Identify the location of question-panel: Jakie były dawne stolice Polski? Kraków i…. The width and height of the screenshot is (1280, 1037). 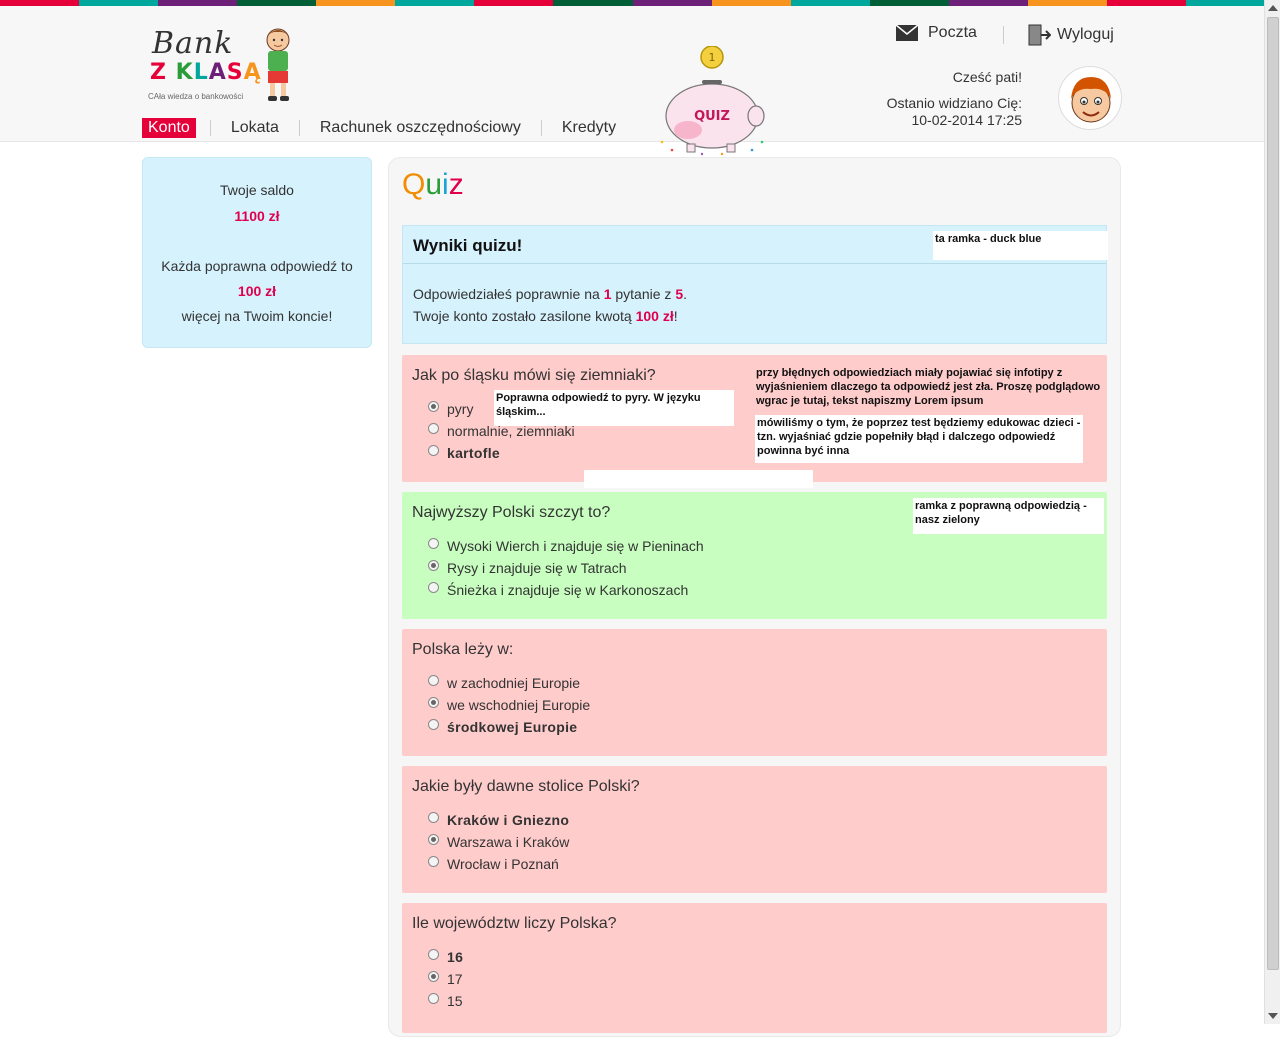
(754, 829).